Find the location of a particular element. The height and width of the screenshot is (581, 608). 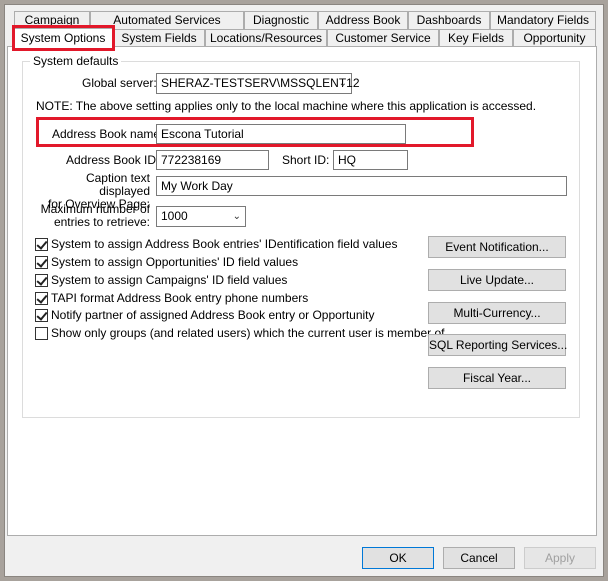

apply-button: Apply is located at coordinates (560, 558).